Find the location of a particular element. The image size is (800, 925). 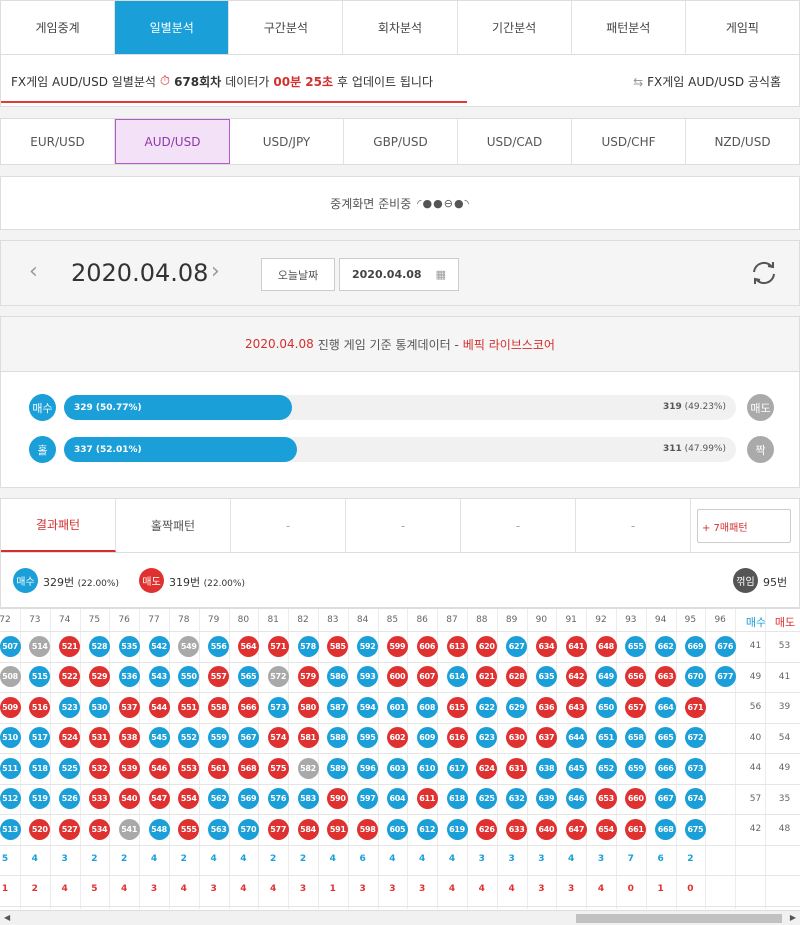

scroll-right-arrow-icon: ▶ is located at coordinates (793, 917).